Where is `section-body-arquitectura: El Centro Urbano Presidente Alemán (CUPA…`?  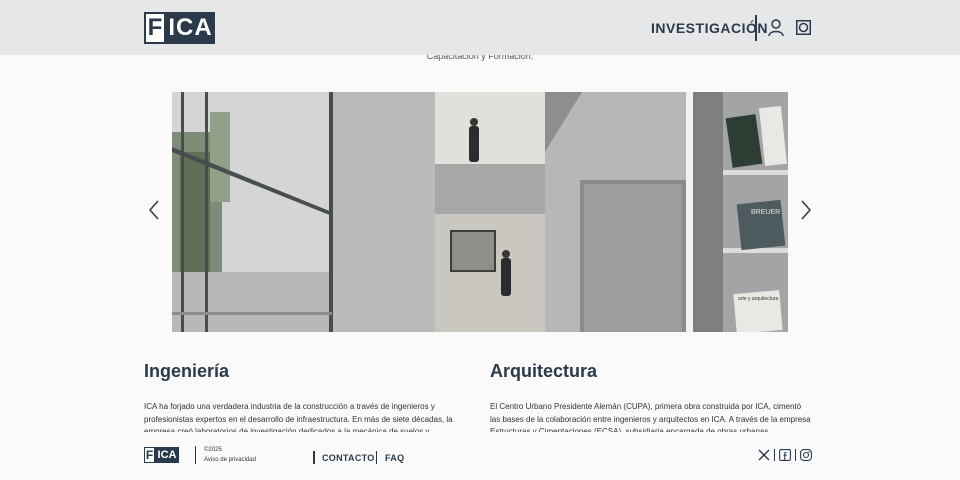 section-body-arquitectura: El Centro Urbano Presidente Alemán (CUPA… is located at coordinates (650, 417).